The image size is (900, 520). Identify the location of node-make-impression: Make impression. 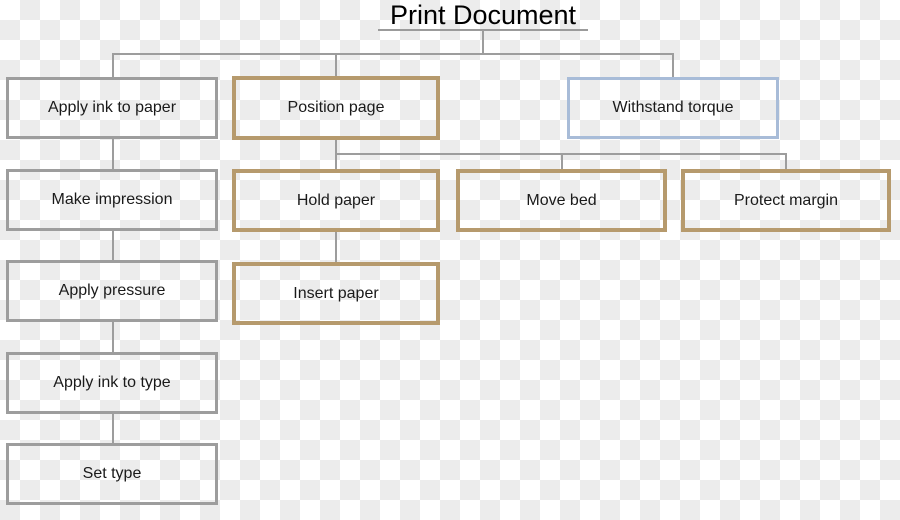
(112, 200).